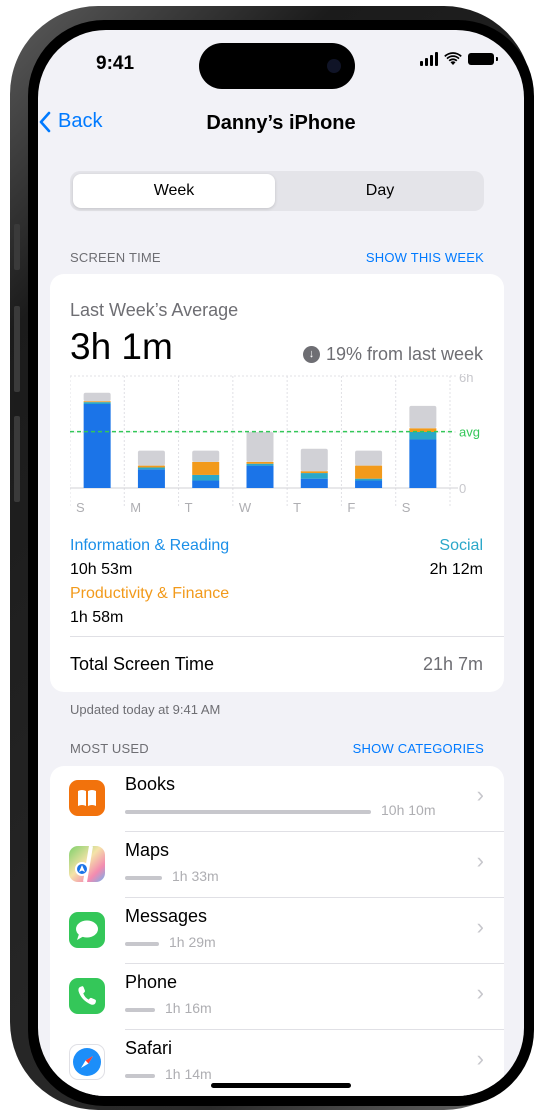 This screenshot has width=542, height=1114. What do you see at coordinates (456, 569) in the screenshot?
I see `legend-social-value: 2h 12m` at bounding box center [456, 569].